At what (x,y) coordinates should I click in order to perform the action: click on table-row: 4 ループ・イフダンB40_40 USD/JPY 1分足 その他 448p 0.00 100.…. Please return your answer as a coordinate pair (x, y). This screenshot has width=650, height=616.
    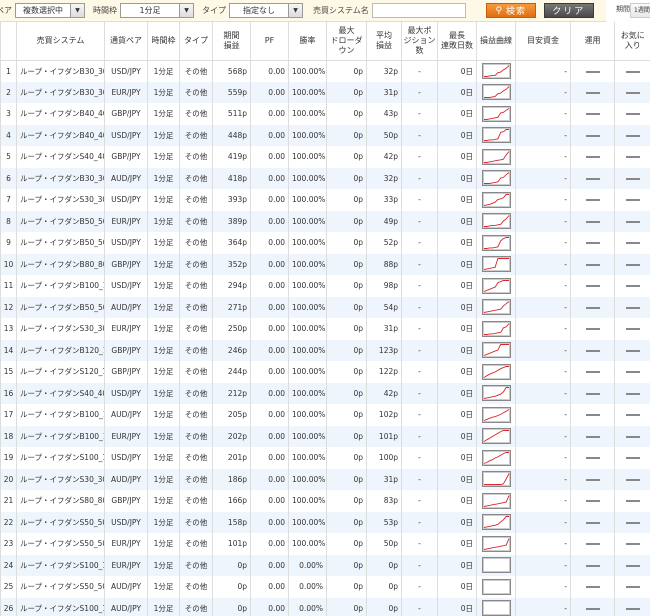
    Looking at the image, I should click on (325, 135).